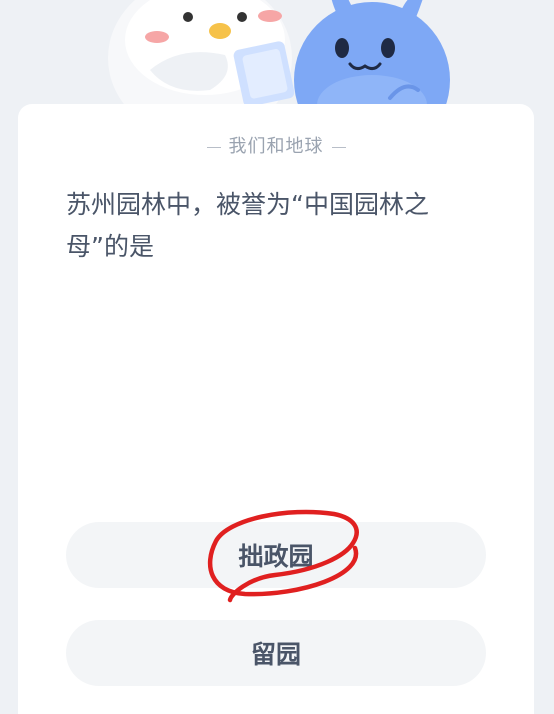 Image resolution: width=554 pixels, height=714 pixels. I want to click on answer-option-1: 拙政园, so click(276, 555).